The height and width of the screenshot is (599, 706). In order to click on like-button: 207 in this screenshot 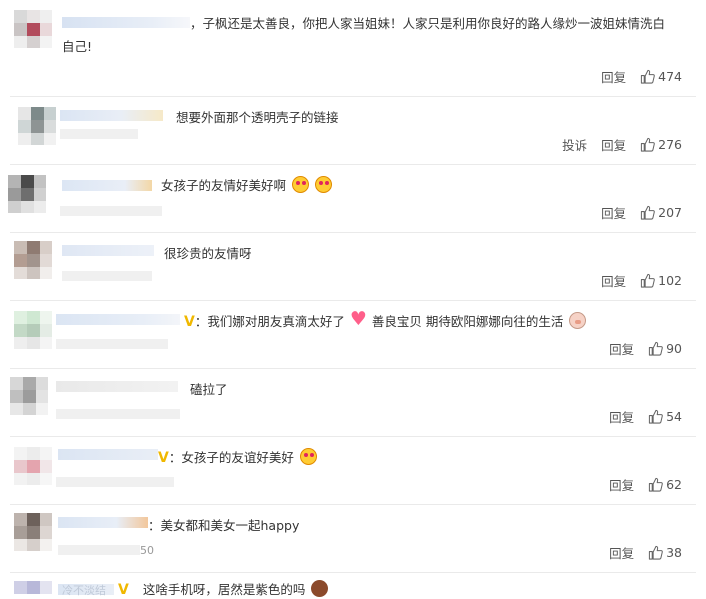, I will do `click(661, 212)`.